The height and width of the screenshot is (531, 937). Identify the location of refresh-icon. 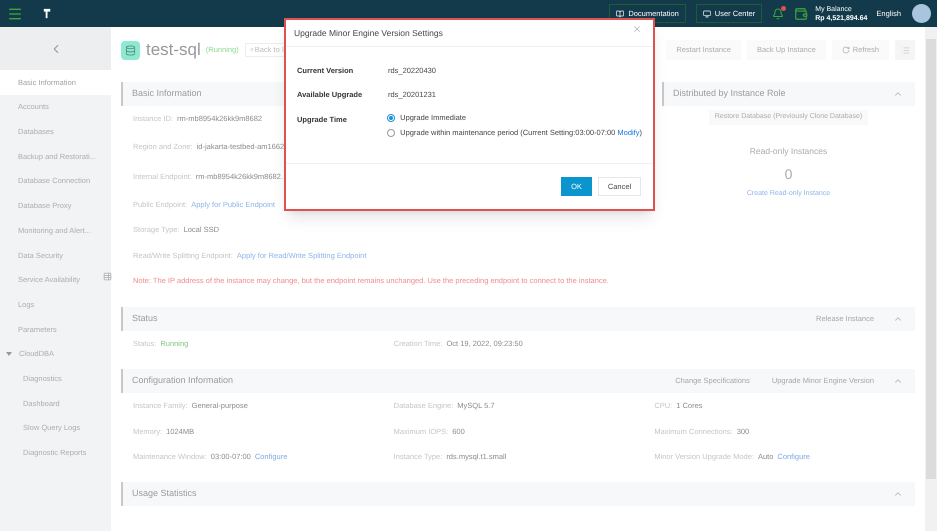
(846, 50).